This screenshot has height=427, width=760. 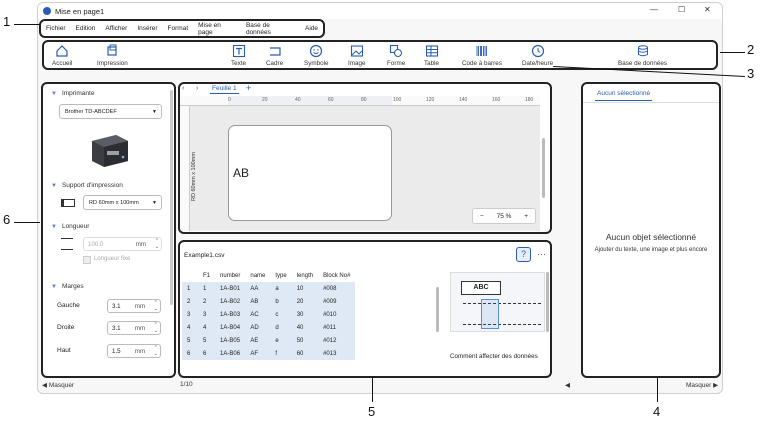 I want to click on tab-aucun-selectionne: Aucun sélectionné, so click(x=624, y=95).